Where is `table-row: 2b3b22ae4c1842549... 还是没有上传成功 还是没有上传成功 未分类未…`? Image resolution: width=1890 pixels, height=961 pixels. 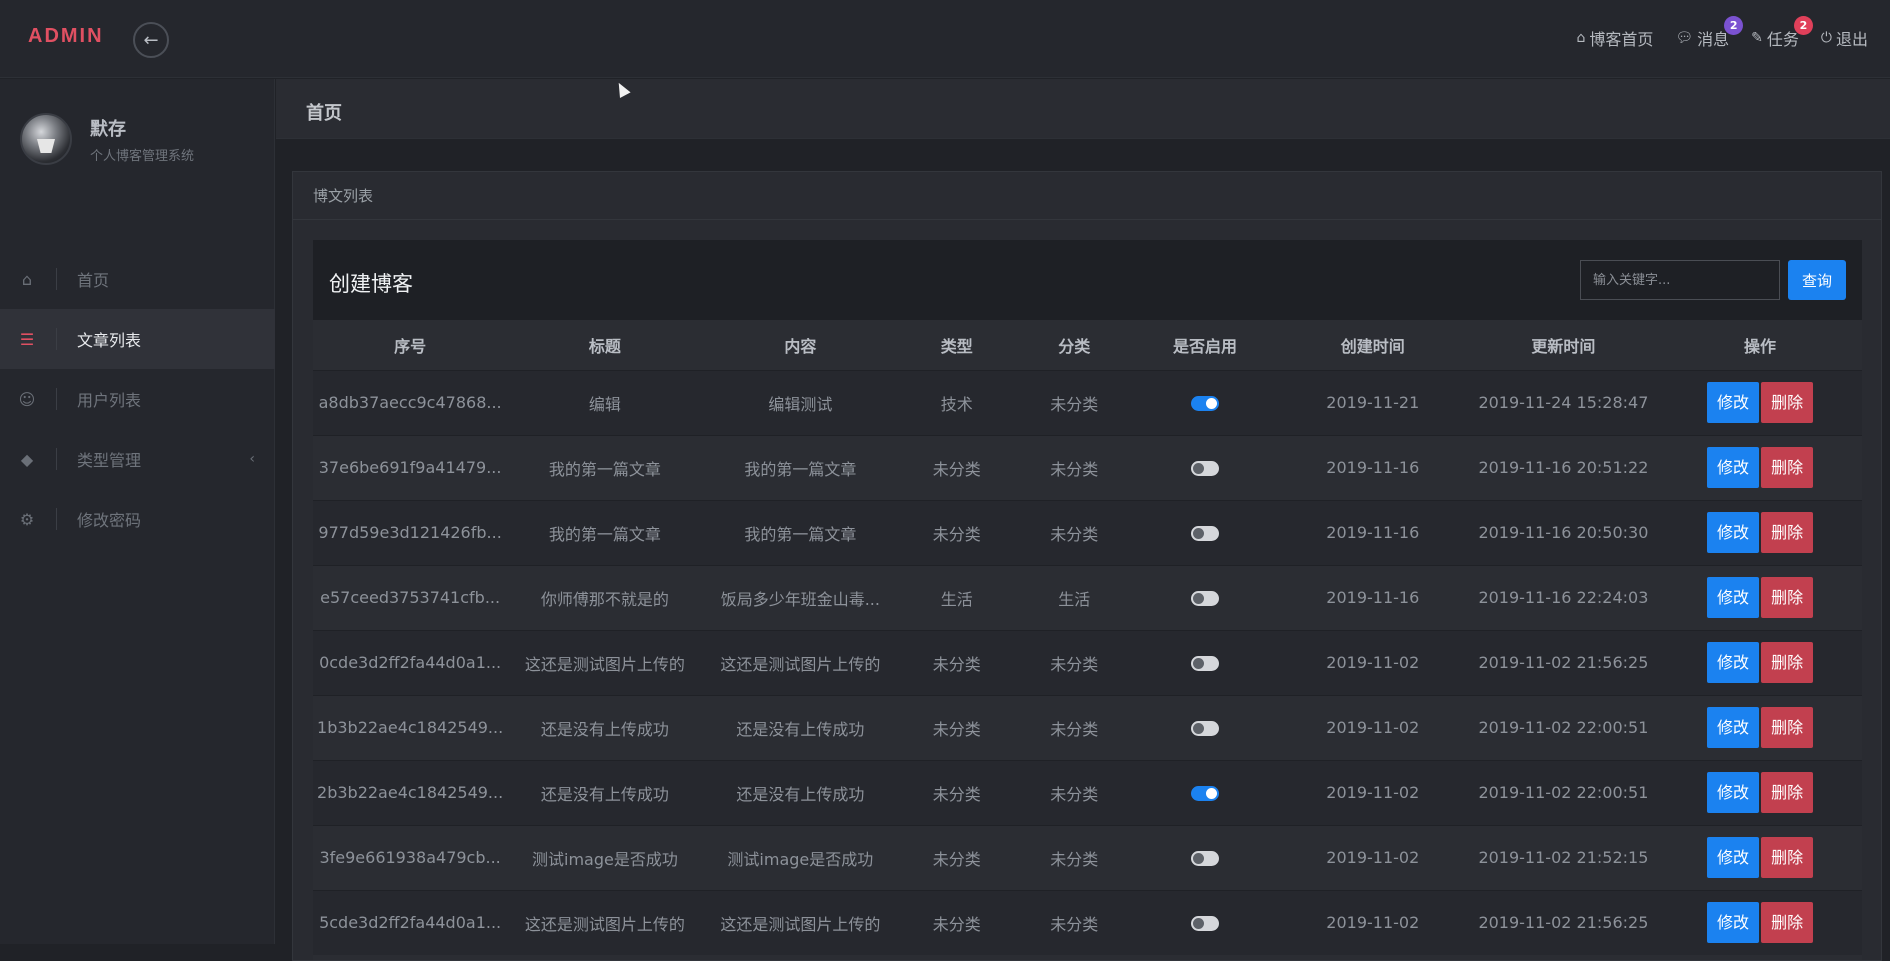
table-row: 2b3b22ae4c1842549... 还是没有上传成功 还是没有上传成功 未分类未… is located at coordinates (1087, 792).